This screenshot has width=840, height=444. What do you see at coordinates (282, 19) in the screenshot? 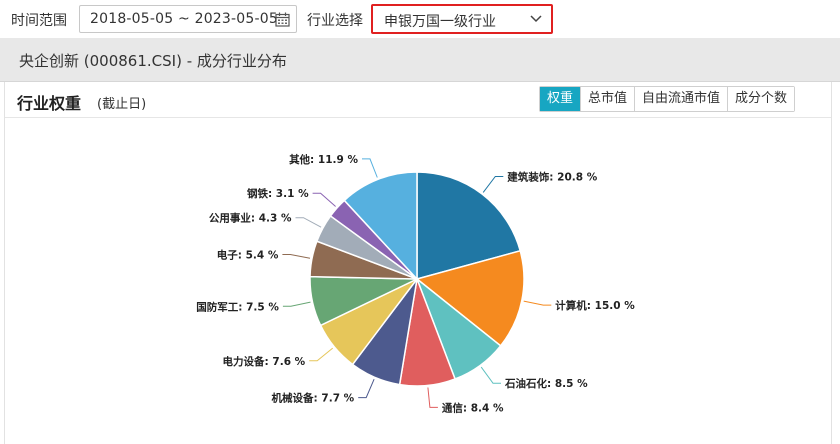
I see `calendar-icon` at bounding box center [282, 19].